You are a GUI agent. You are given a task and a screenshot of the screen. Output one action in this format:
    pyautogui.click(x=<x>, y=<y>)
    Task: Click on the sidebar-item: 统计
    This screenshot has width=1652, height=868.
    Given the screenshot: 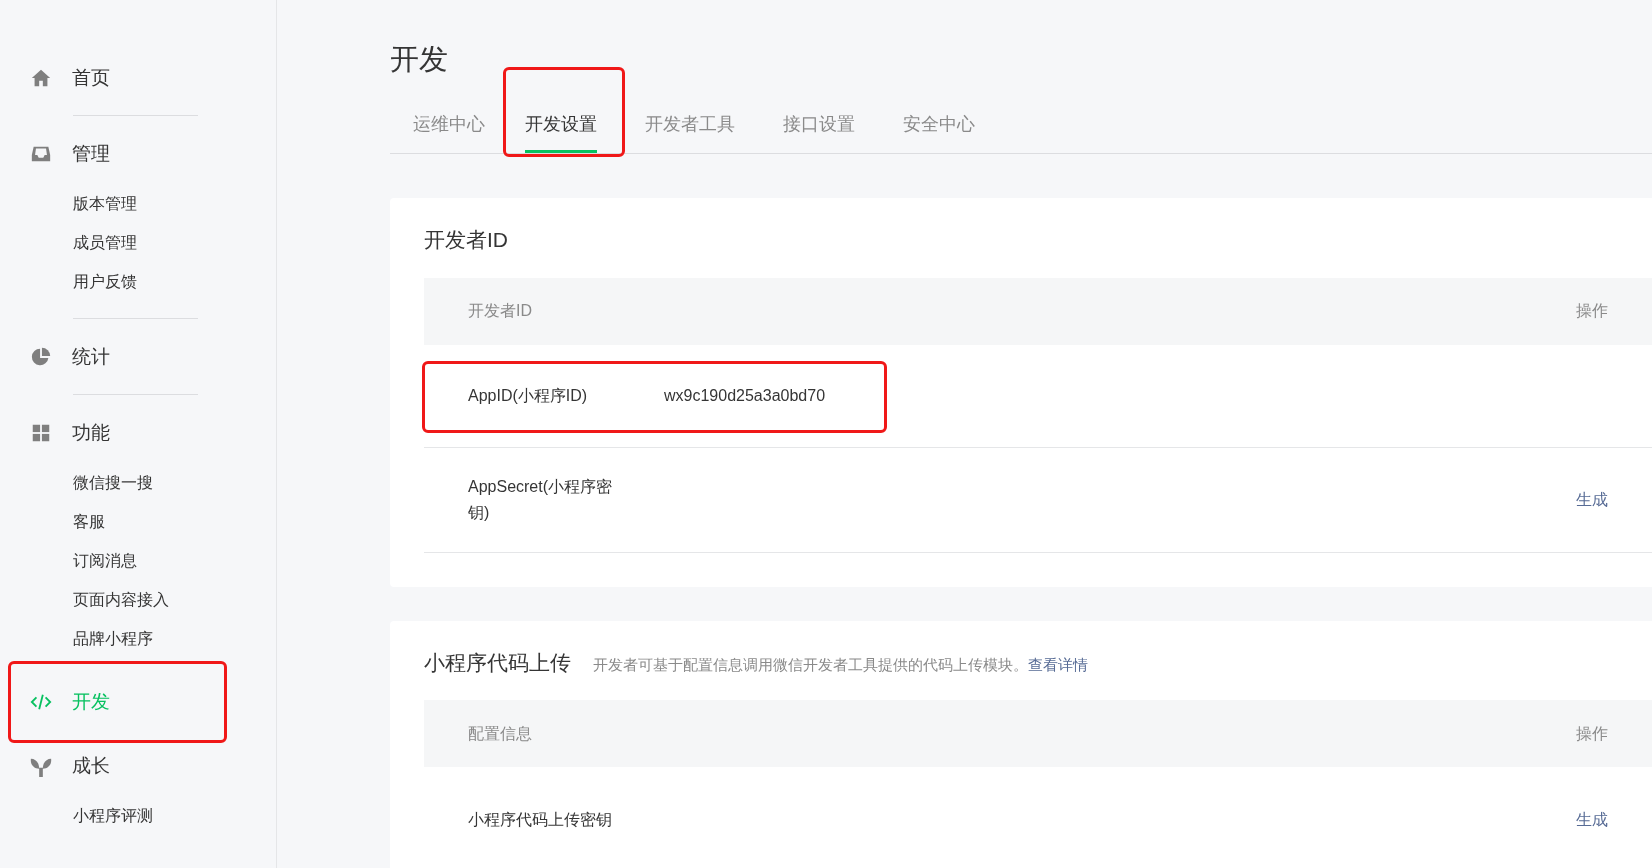 What is the action you would take?
    pyautogui.click(x=138, y=357)
    